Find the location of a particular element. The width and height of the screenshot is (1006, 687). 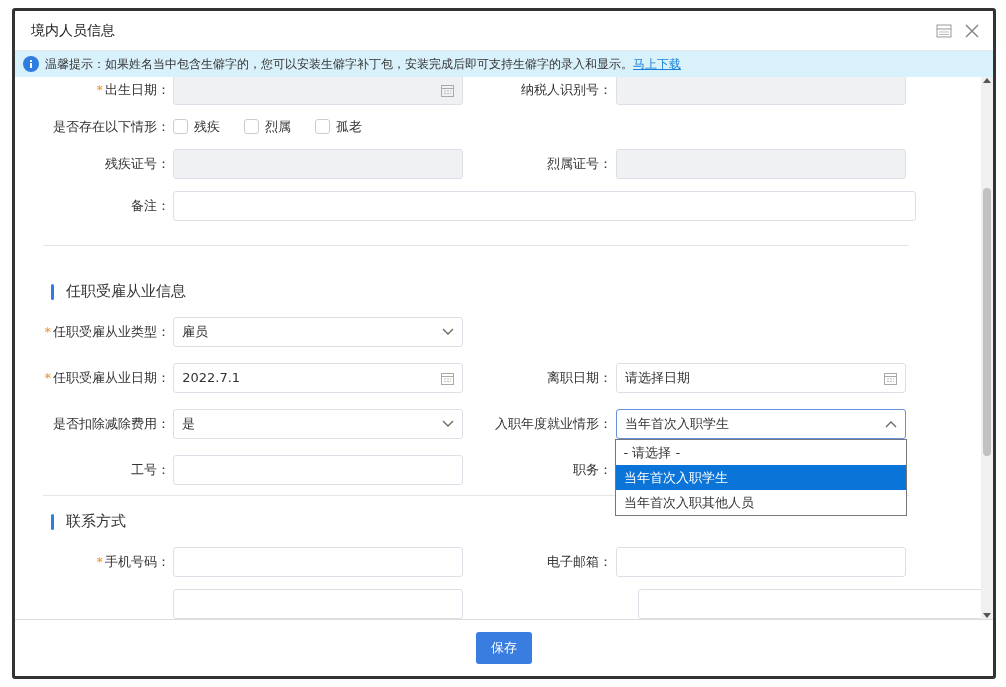

field-label: 是否存在以下情形： is located at coordinates (111, 126).